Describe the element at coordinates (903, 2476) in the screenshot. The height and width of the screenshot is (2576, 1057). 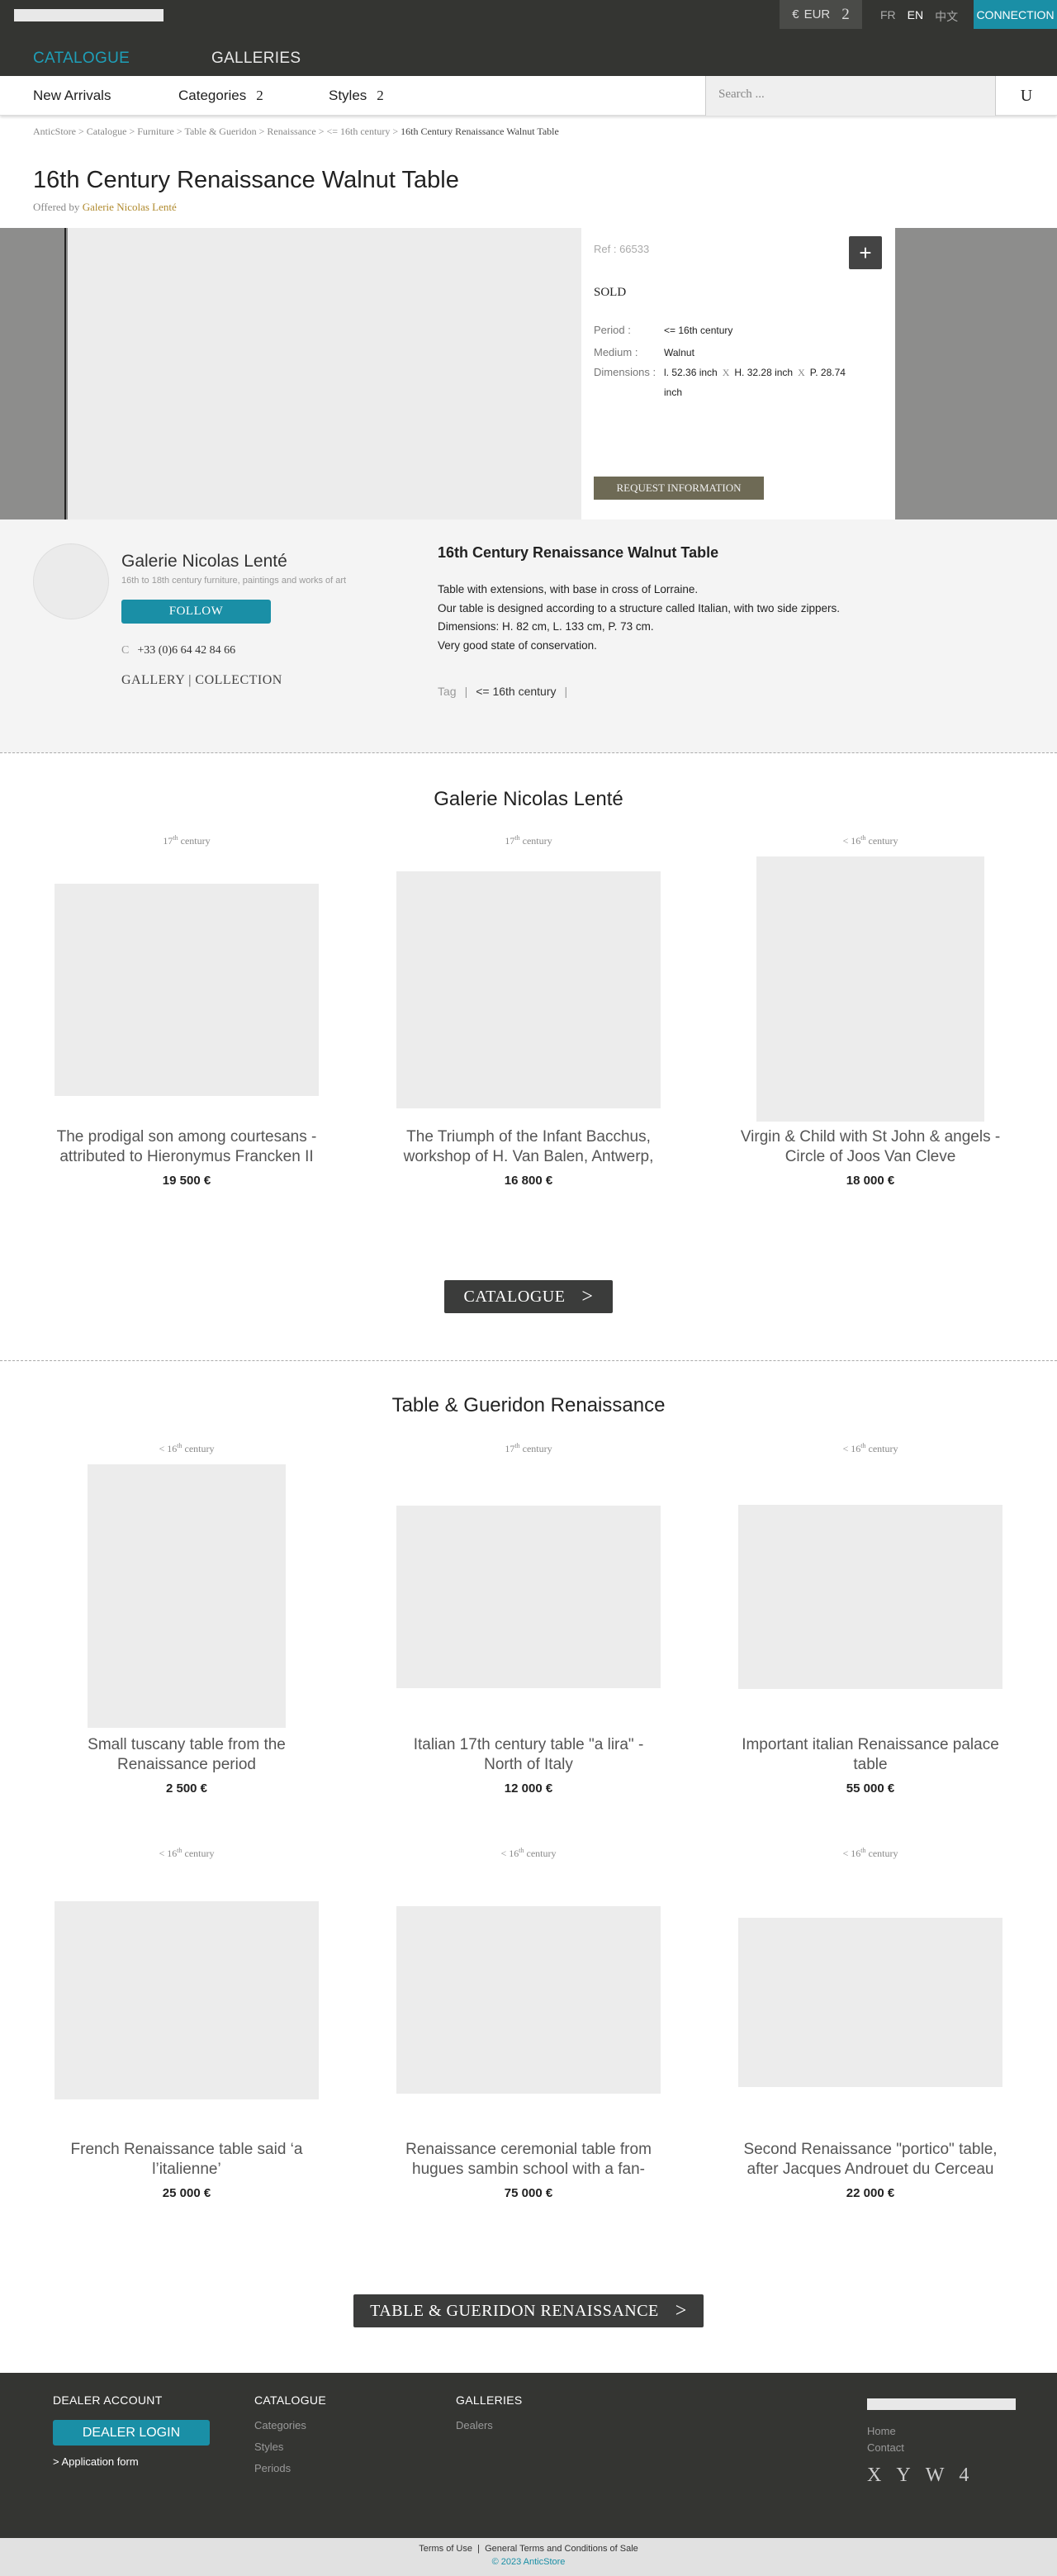
I see `youtube-icon: Y` at that location.